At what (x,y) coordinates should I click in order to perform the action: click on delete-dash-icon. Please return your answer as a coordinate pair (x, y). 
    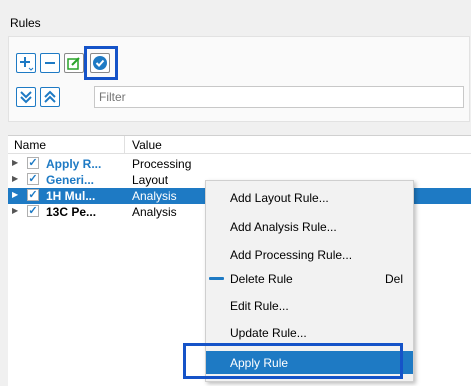
    Looking at the image, I should click on (216, 278).